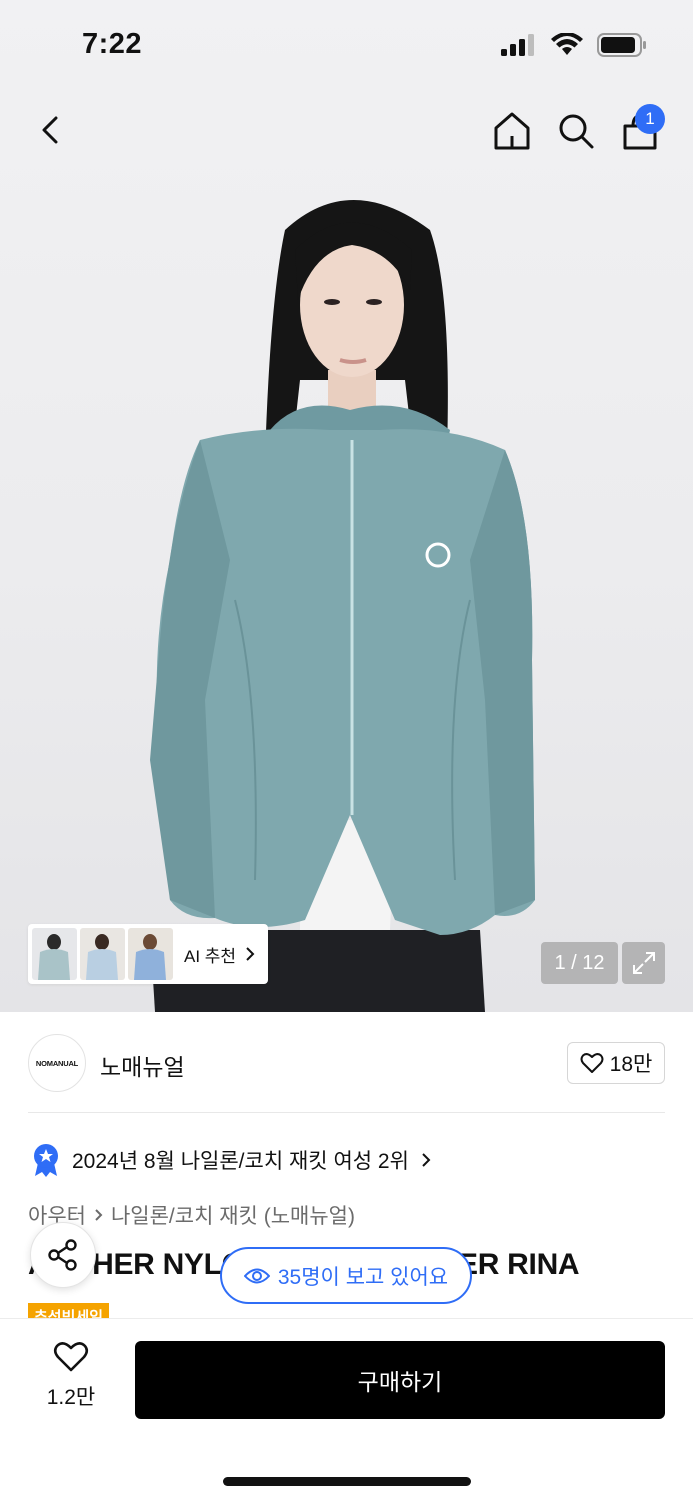 The image size is (693, 1500). What do you see at coordinates (71, 1397) in the screenshot?
I see `wishlist-count: 1.2만` at bounding box center [71, 1397].